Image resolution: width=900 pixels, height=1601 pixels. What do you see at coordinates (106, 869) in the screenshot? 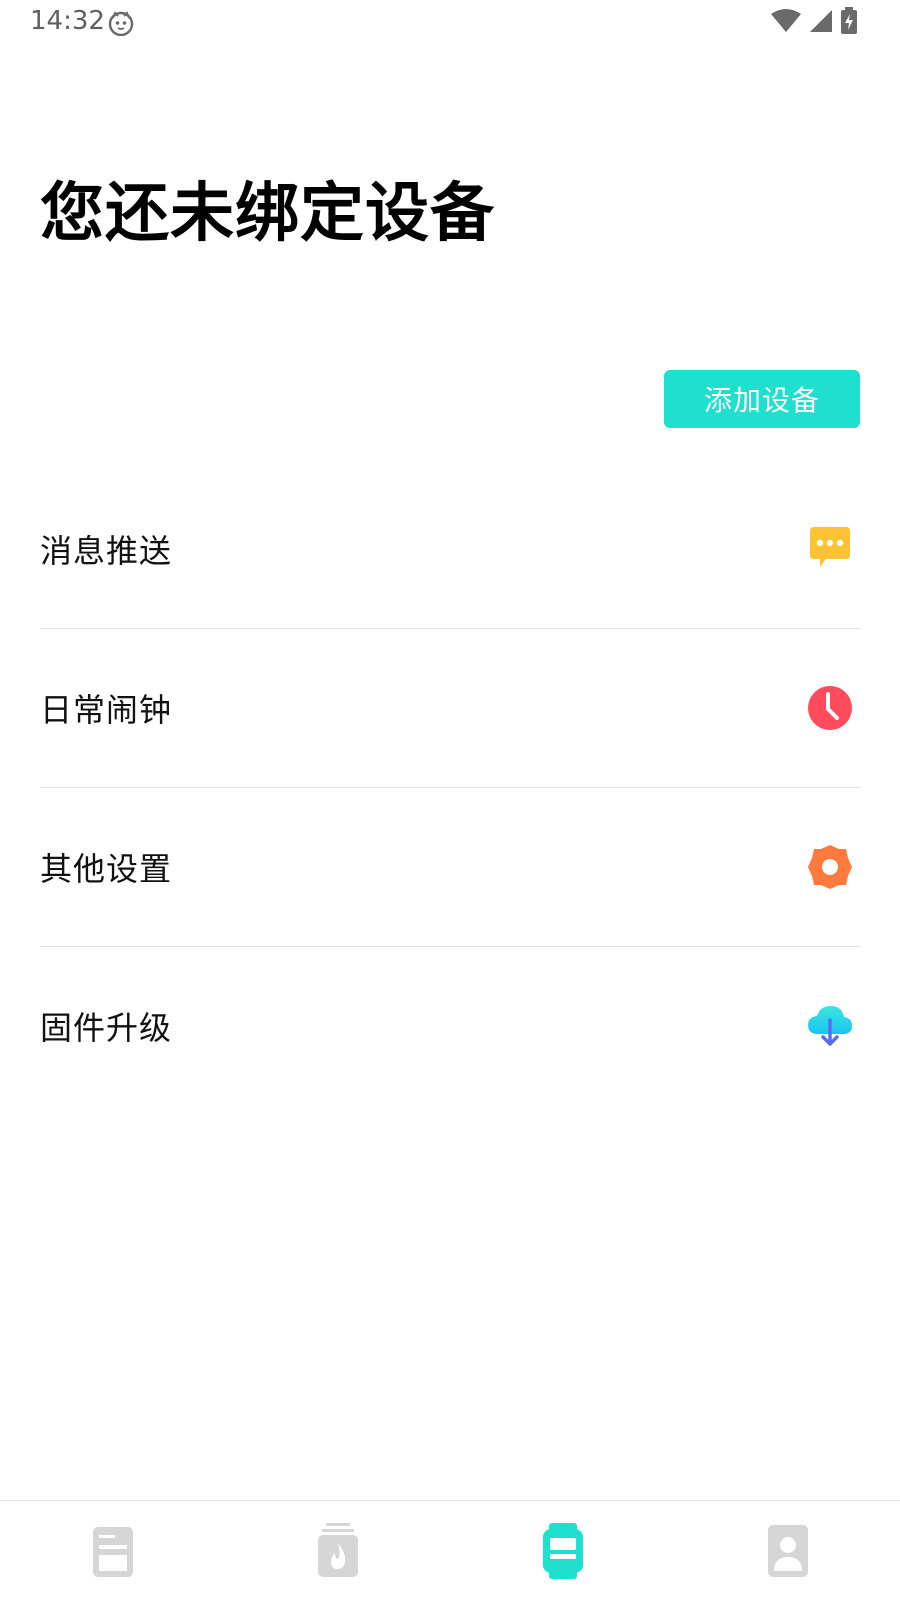
I see `menu-item-label: 其他设置` at bounding box center [106, 869].